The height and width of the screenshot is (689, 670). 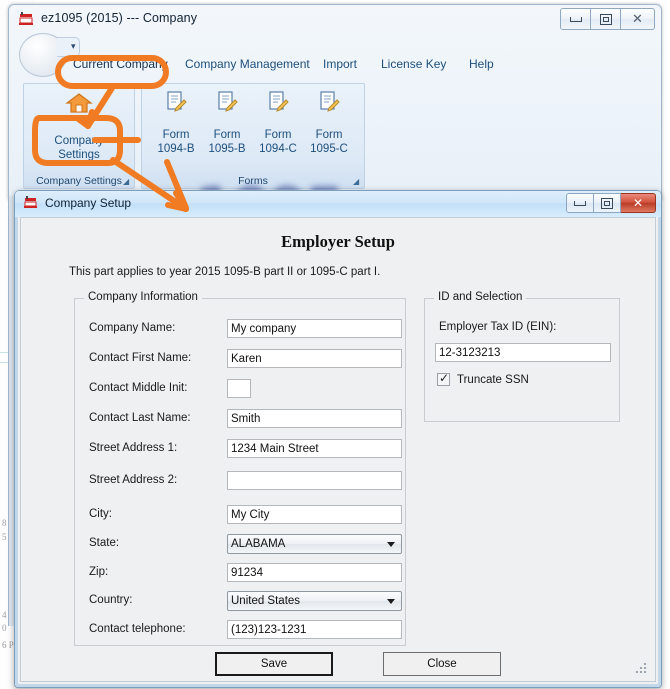 What do you see at coordinates (314, 480) in the screenshot?
I see `street-address-2-input` at bounding box center [314, 480].